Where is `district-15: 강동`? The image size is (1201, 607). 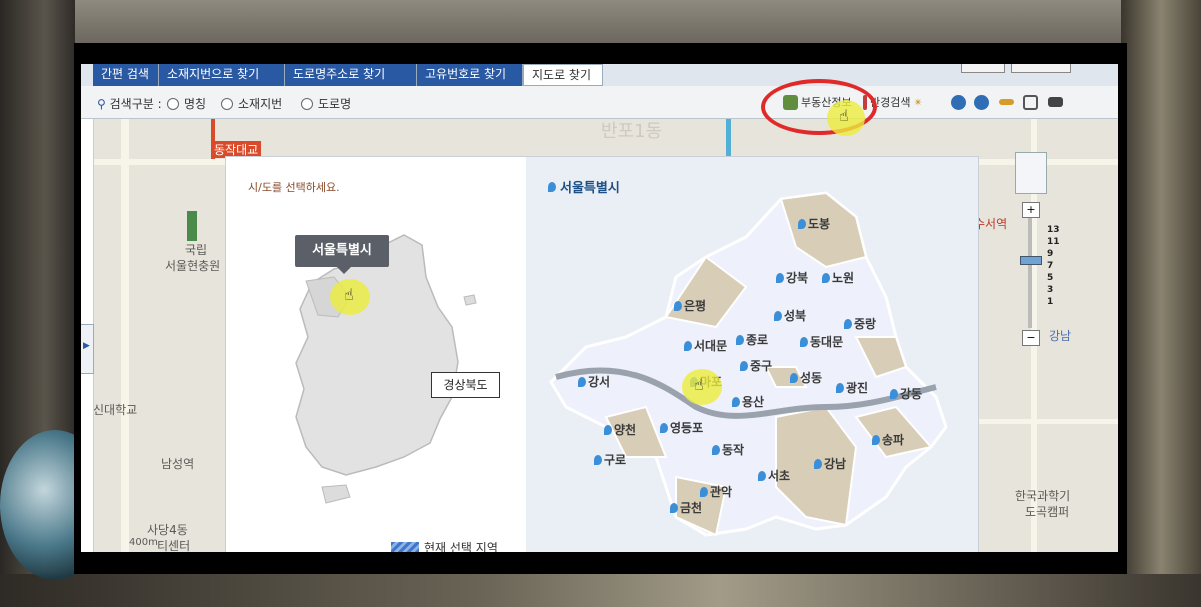
district-15: 강동 is located at coordinates (906, 393).